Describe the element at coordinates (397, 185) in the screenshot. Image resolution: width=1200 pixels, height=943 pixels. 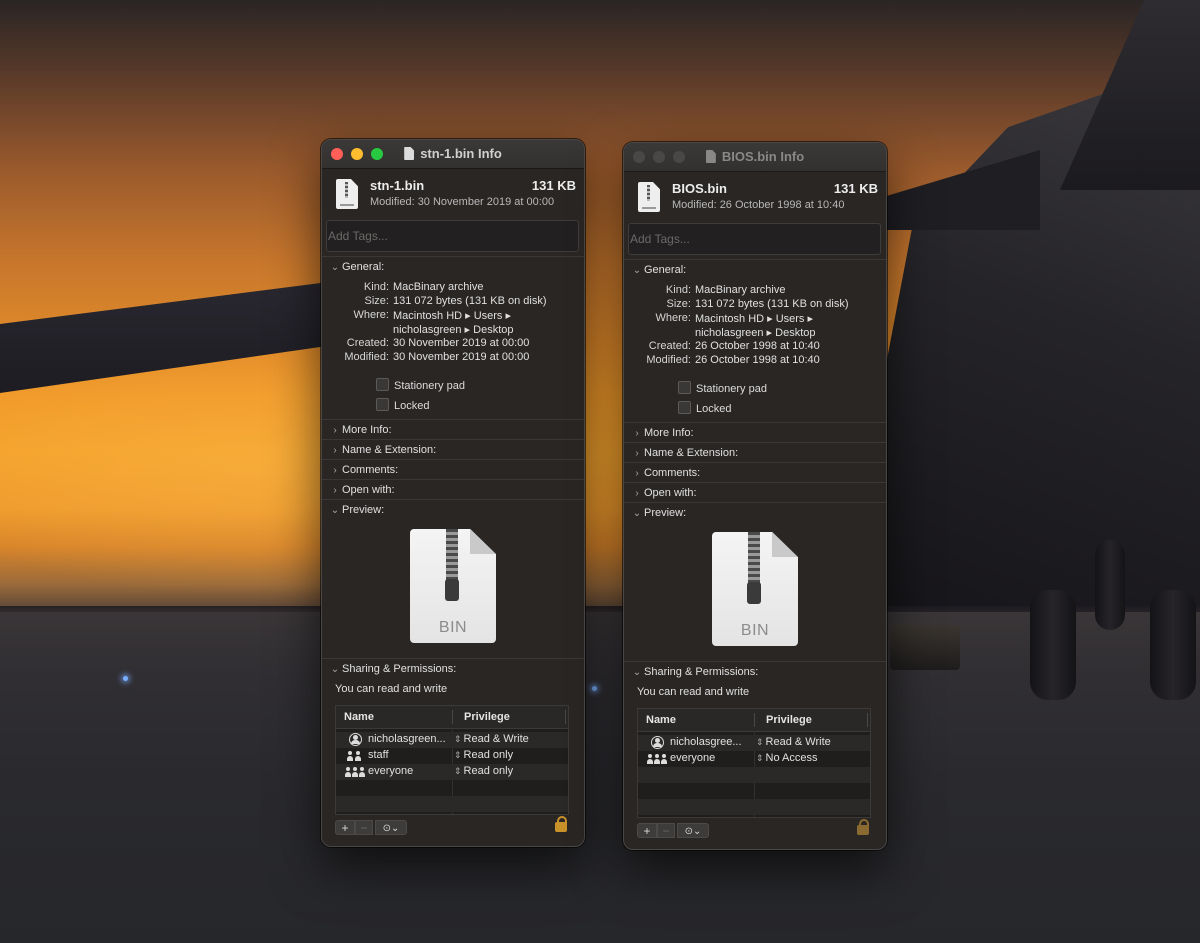
I see `file-name: stn-1.bin` at that location.